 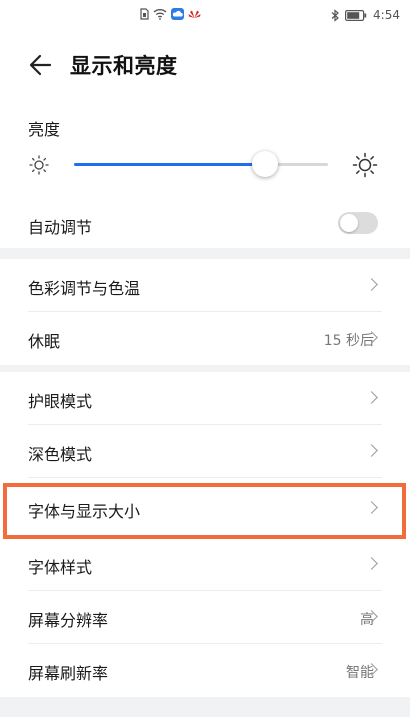 I want to click on wifi-icon, so click(x=160, y=14).